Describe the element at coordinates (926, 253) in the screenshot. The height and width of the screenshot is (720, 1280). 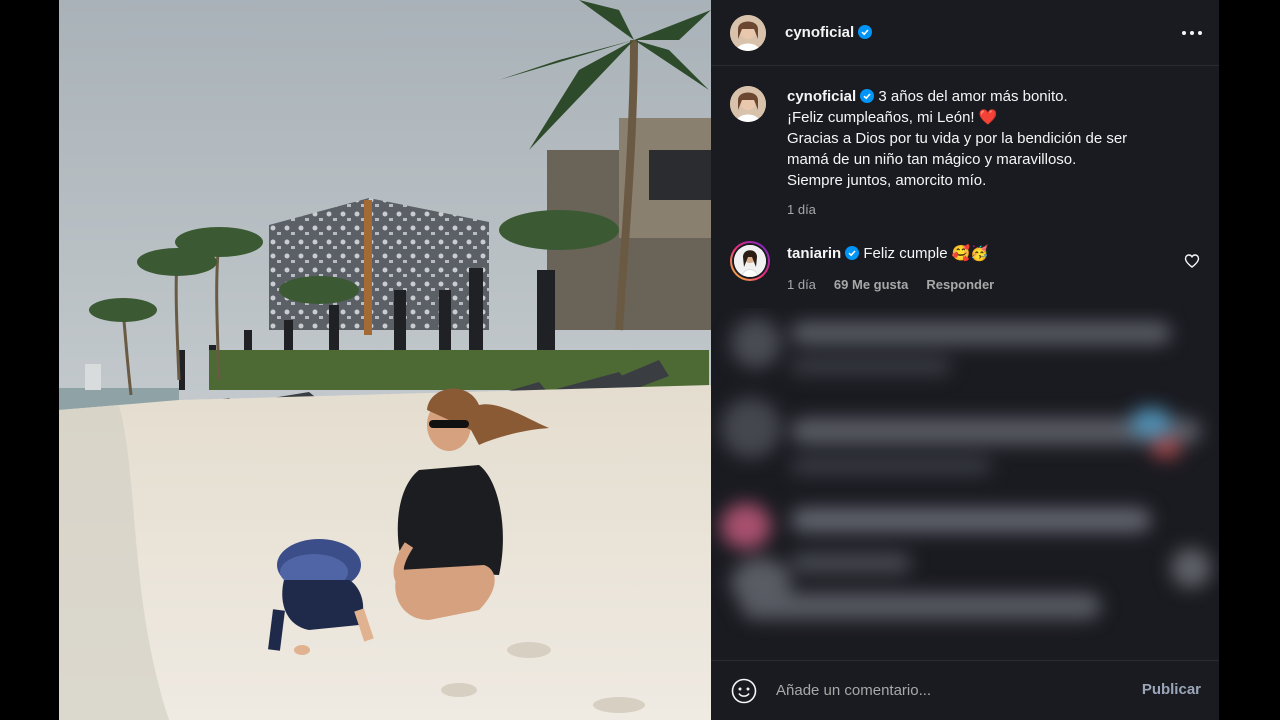
I see `comment-text: Feliz cumple 🥰🥳` at that location.